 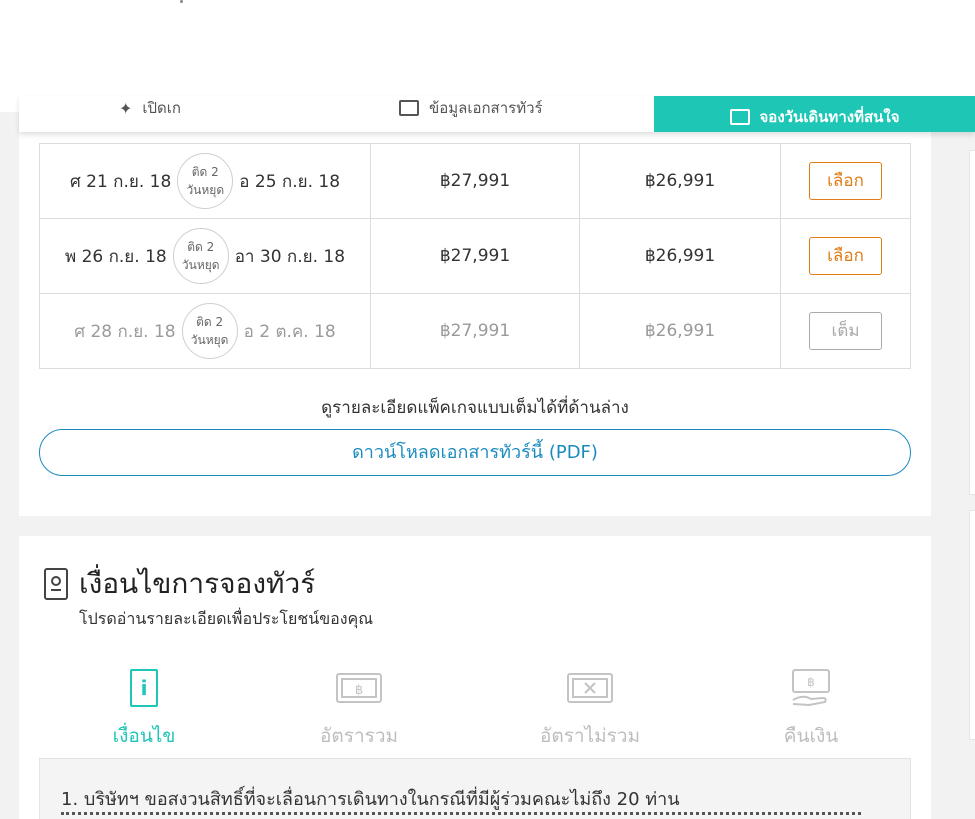 What do you see at coordinates (162, 108) in the screenshot?
I see `tab-highlights-label: เปิดเก` at bounding box center [162, 108].